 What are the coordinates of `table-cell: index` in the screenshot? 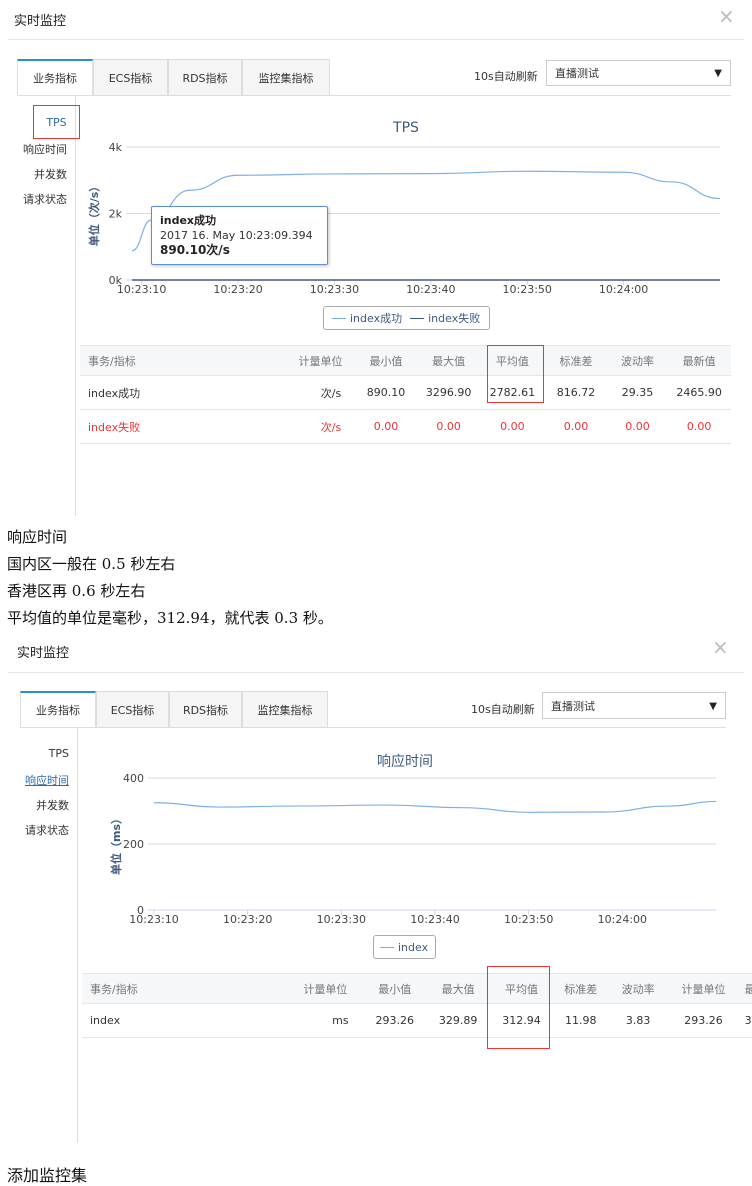 It's located at (185, 1020).